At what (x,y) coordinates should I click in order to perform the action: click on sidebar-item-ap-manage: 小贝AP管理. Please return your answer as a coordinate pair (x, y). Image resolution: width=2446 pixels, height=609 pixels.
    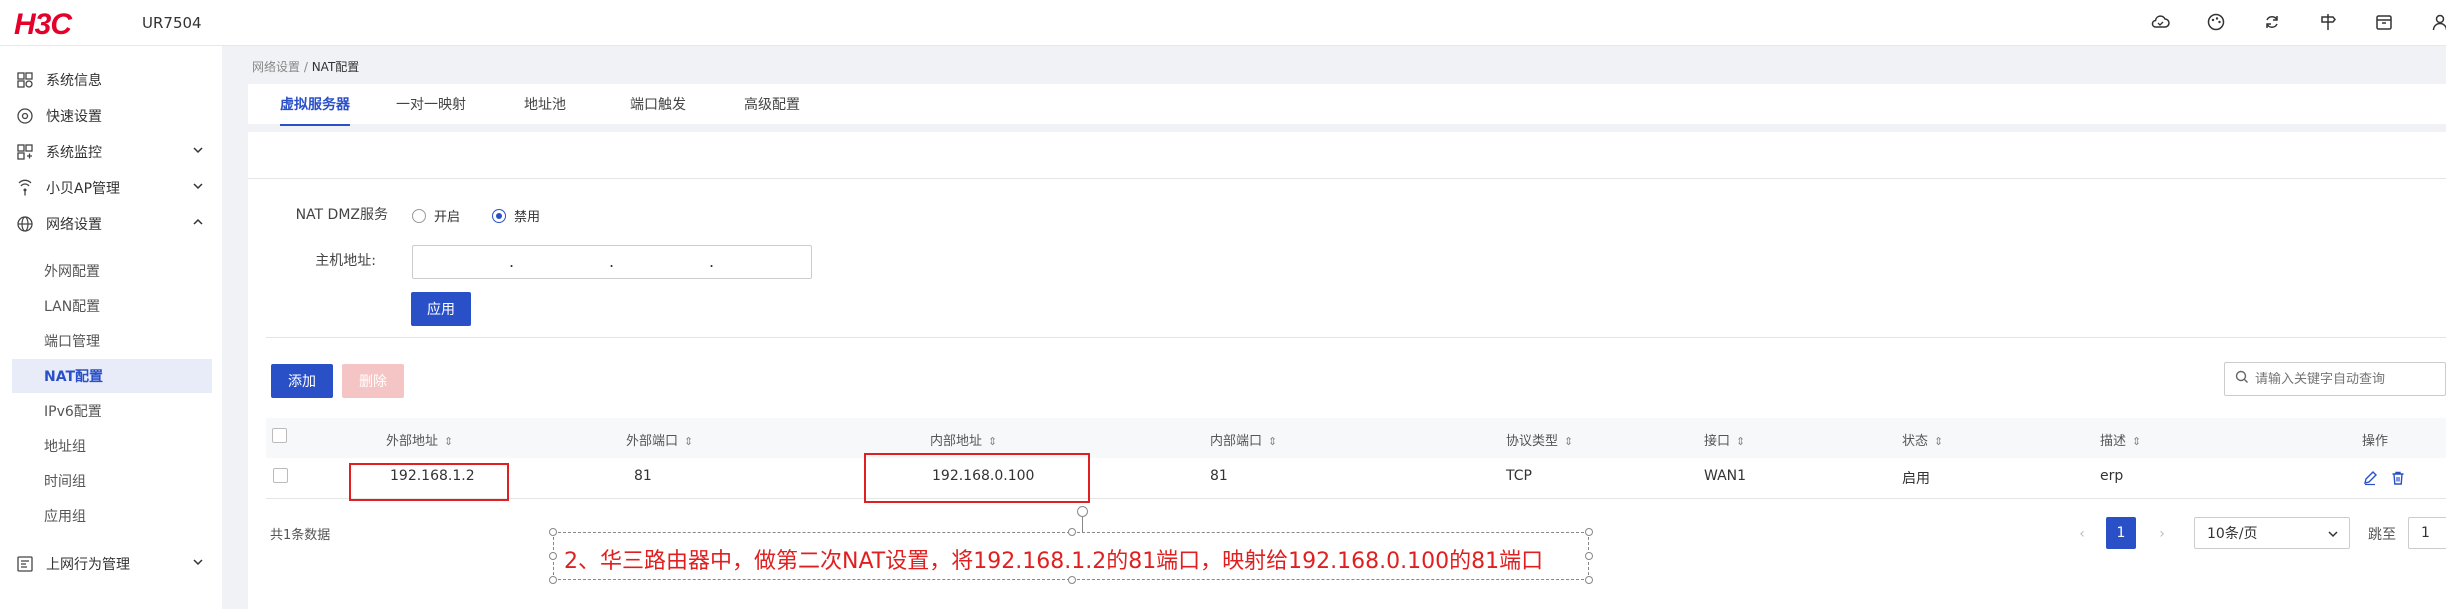
    Looking at the image, I should click on (111, 188).